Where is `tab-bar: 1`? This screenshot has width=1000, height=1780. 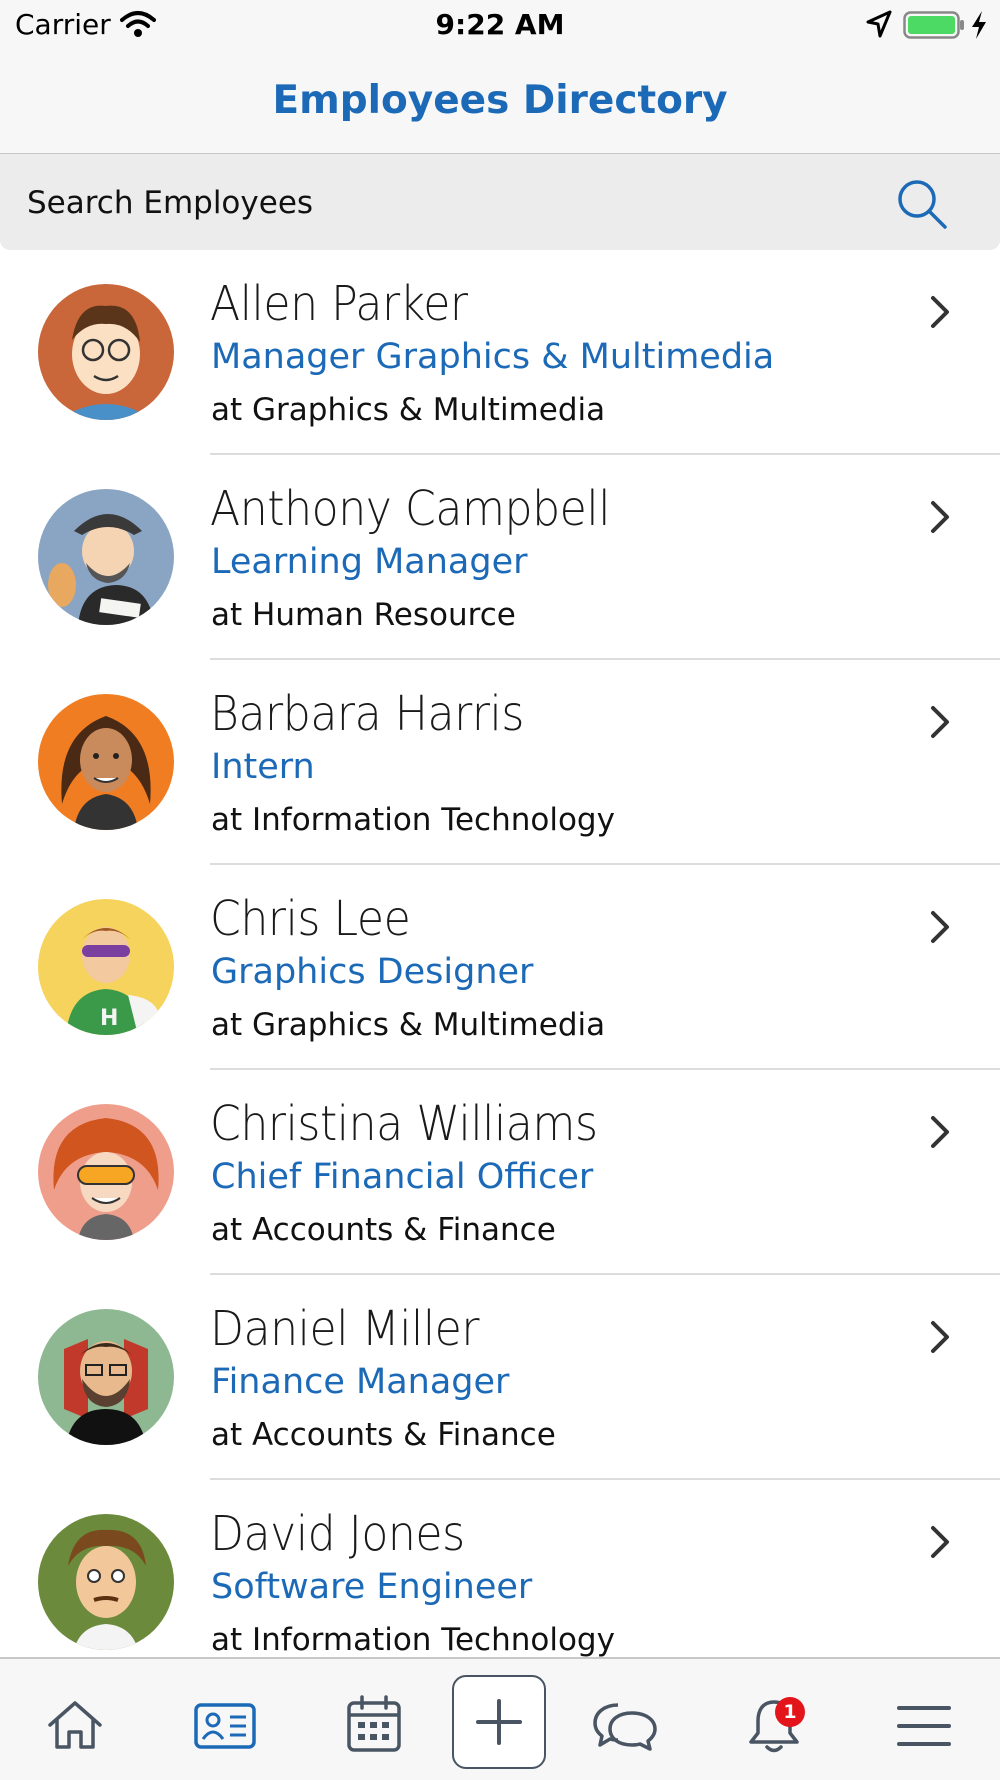
tab-bar: 1 is located at coordinates (500, 1718).